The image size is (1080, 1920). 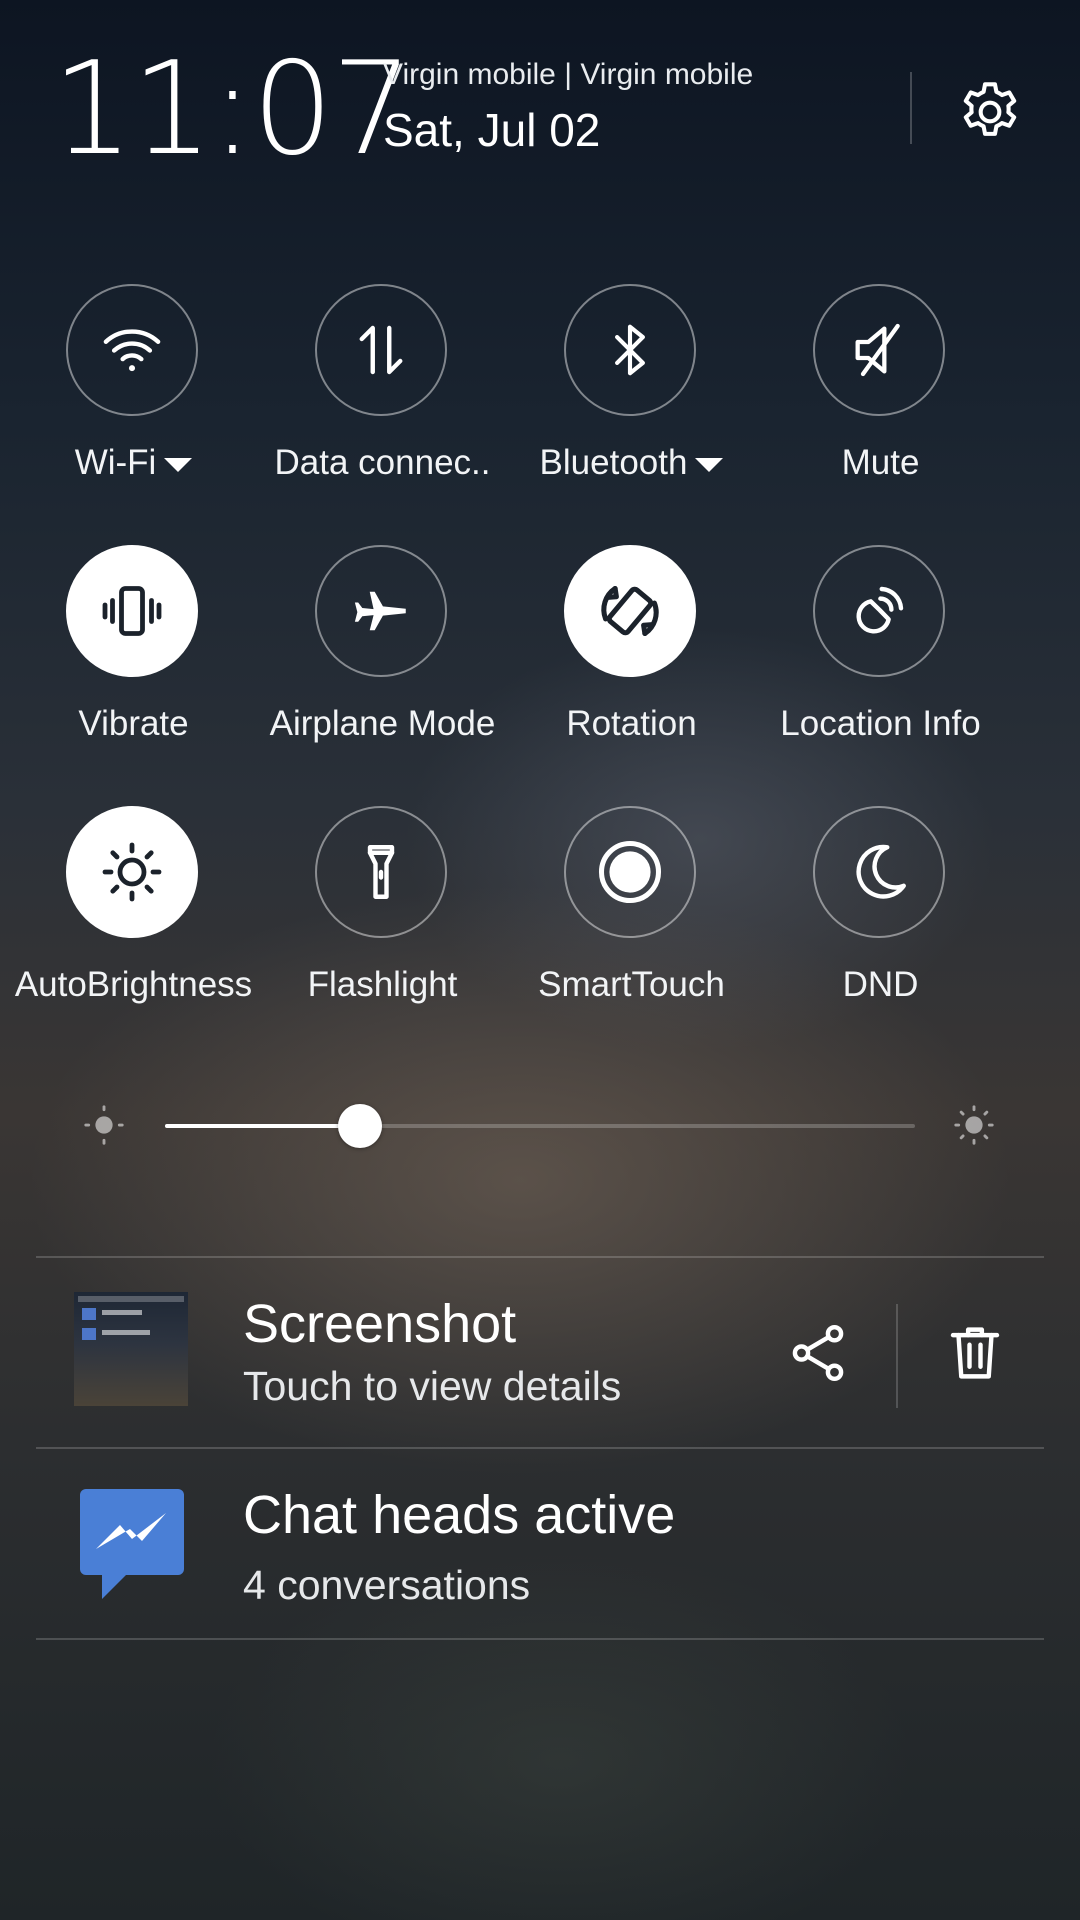 What do you see at coordinates (382, 984) in the screenshot?
I see `toggle-label-flashlight: Flashlight` at bounding box center [382, 984].